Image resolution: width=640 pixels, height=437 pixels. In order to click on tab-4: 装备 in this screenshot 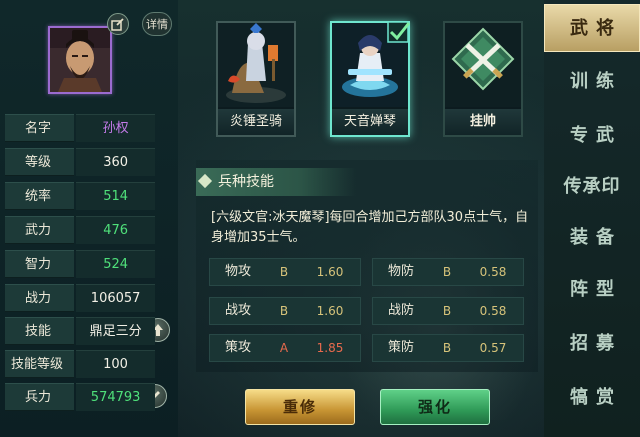, I will do `click(592, 238)`.